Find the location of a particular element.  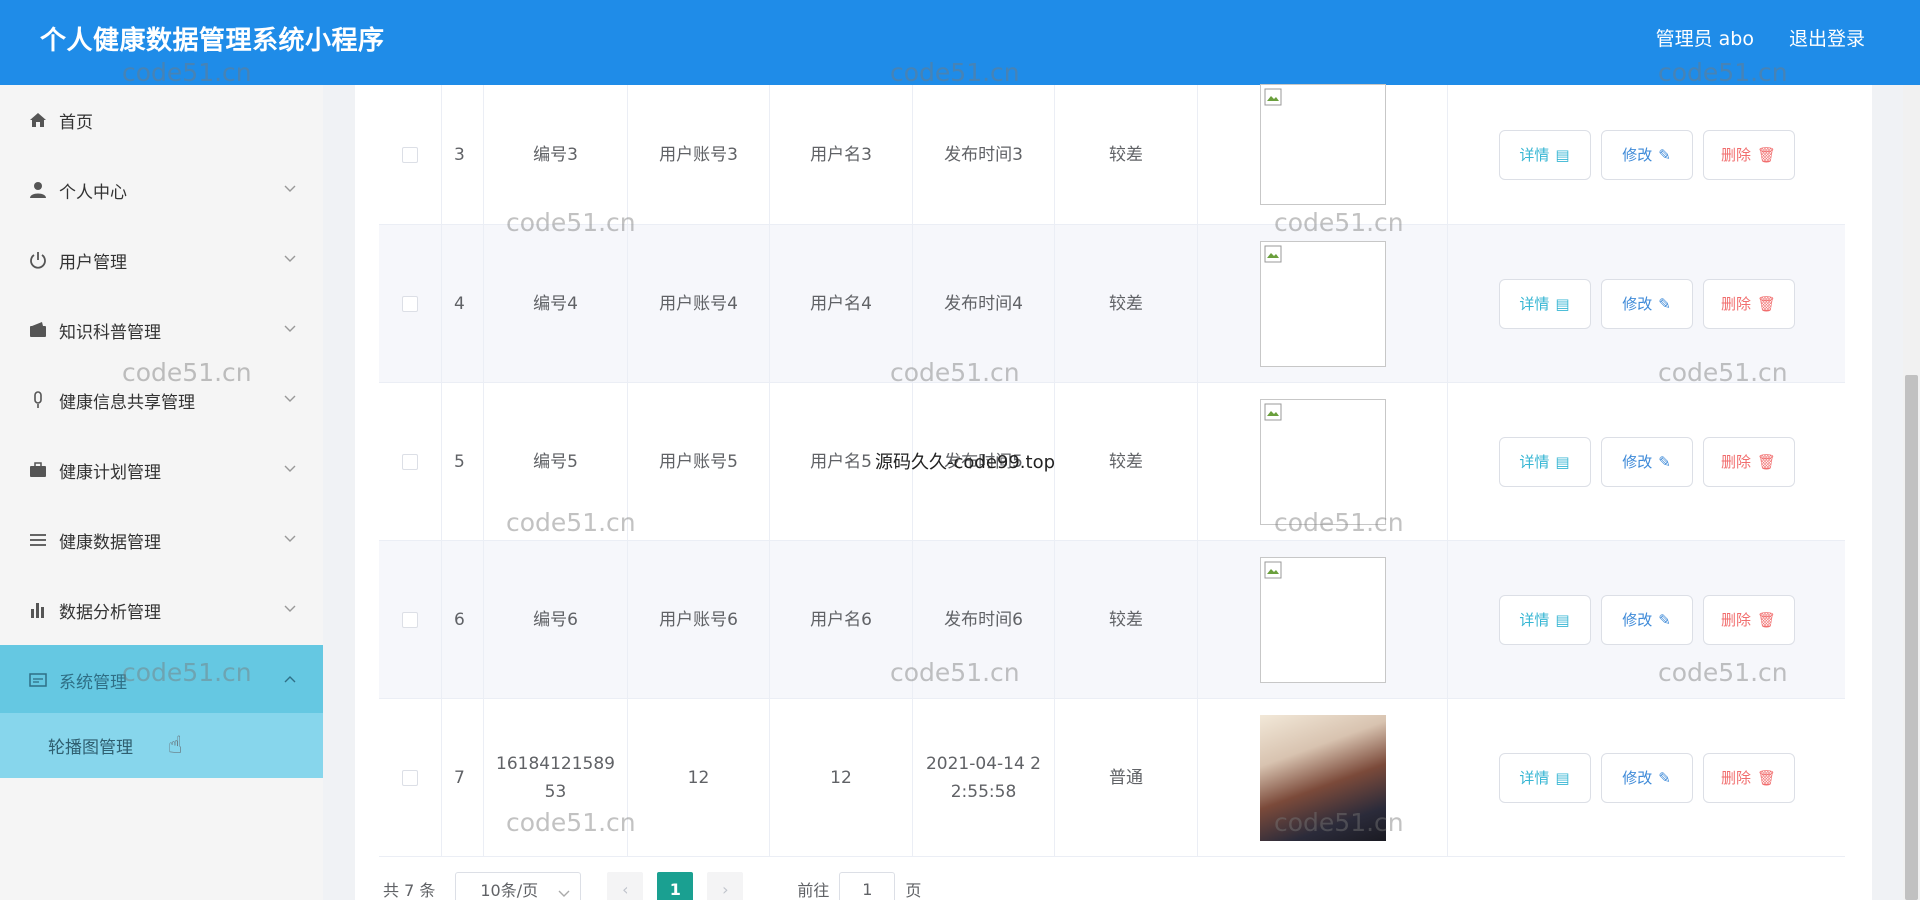

sidebar-item-health-data: 健康数据管理 is located at coordinates (161, 540).